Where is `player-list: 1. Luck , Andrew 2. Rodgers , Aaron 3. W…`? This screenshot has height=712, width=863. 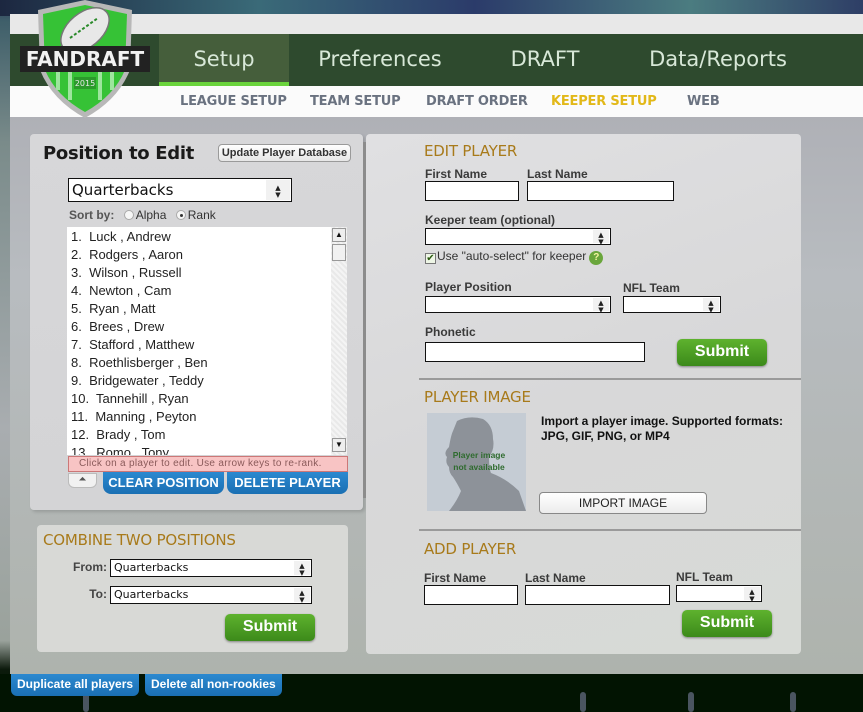 player-list: 1. Luck , Andrew 2. Rodgers , Aaron 3. W… is located at coordinates (207, 341).